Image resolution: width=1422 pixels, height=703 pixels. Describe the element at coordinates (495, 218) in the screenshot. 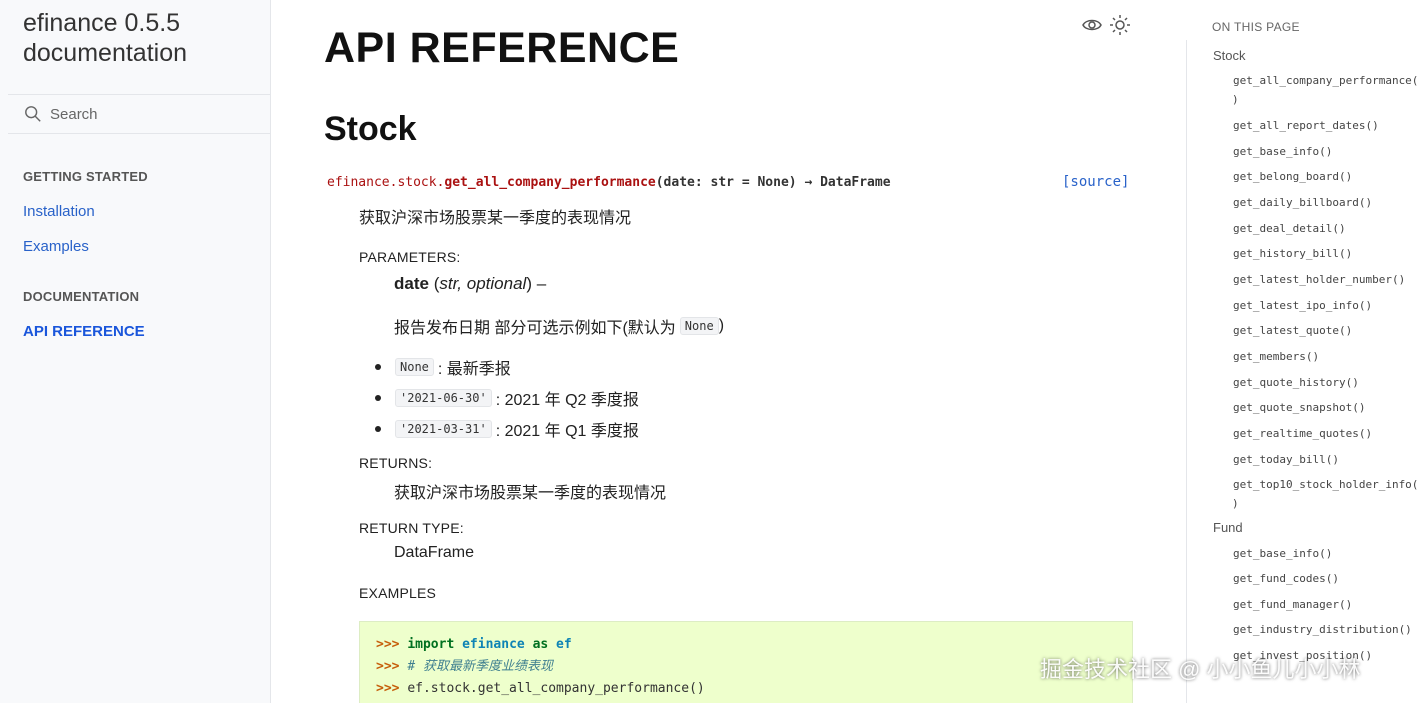

I see `function-description: 获取沪深市场股票某一季度的表现情况` at that location.